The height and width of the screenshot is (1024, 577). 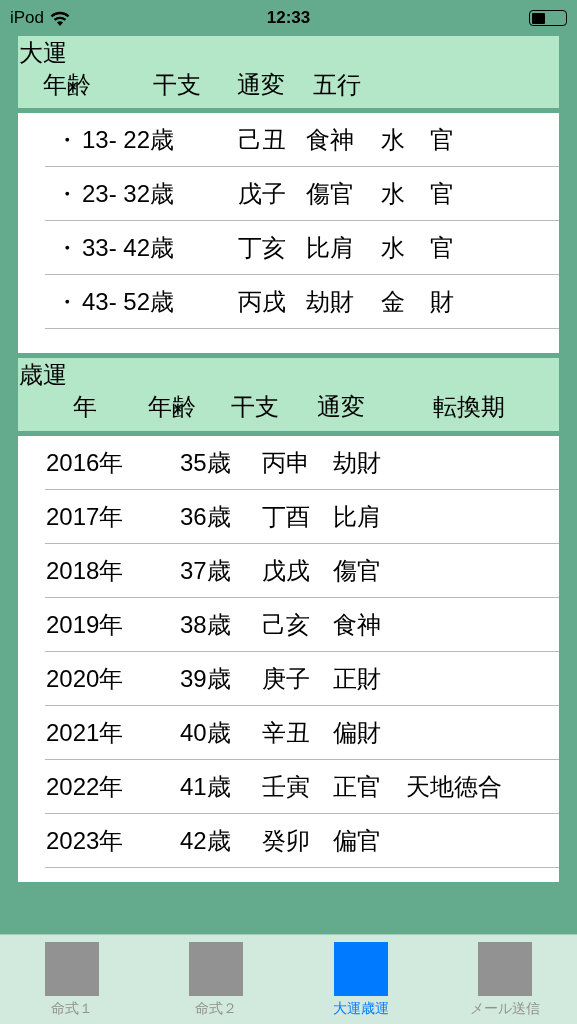 What do you see at coordinates (286, 840) in the screenshot?
I see `table-cell-text: 癸卯` at bounding box center [286, 840].